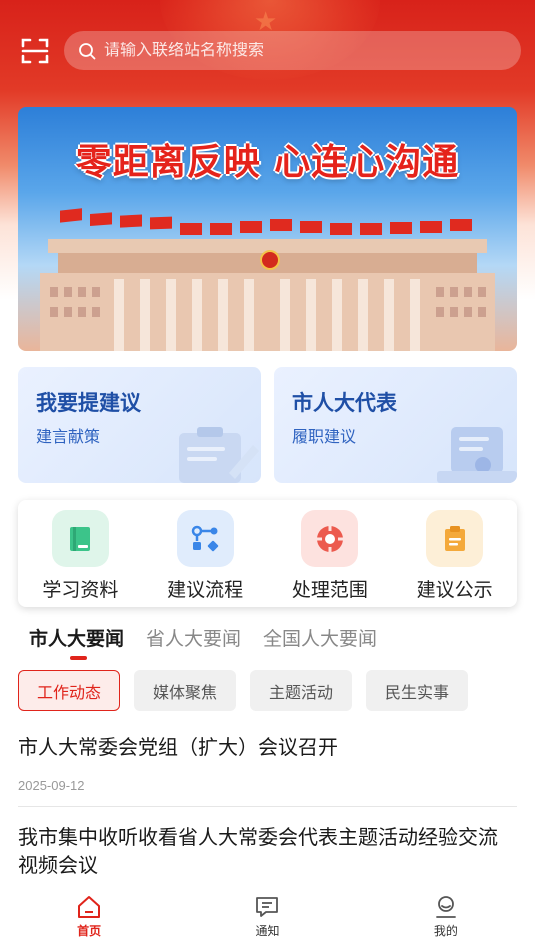 Image resolution: width=535 pixels, height=951 pixels. I want to click on news-divider, so click(267, 806).